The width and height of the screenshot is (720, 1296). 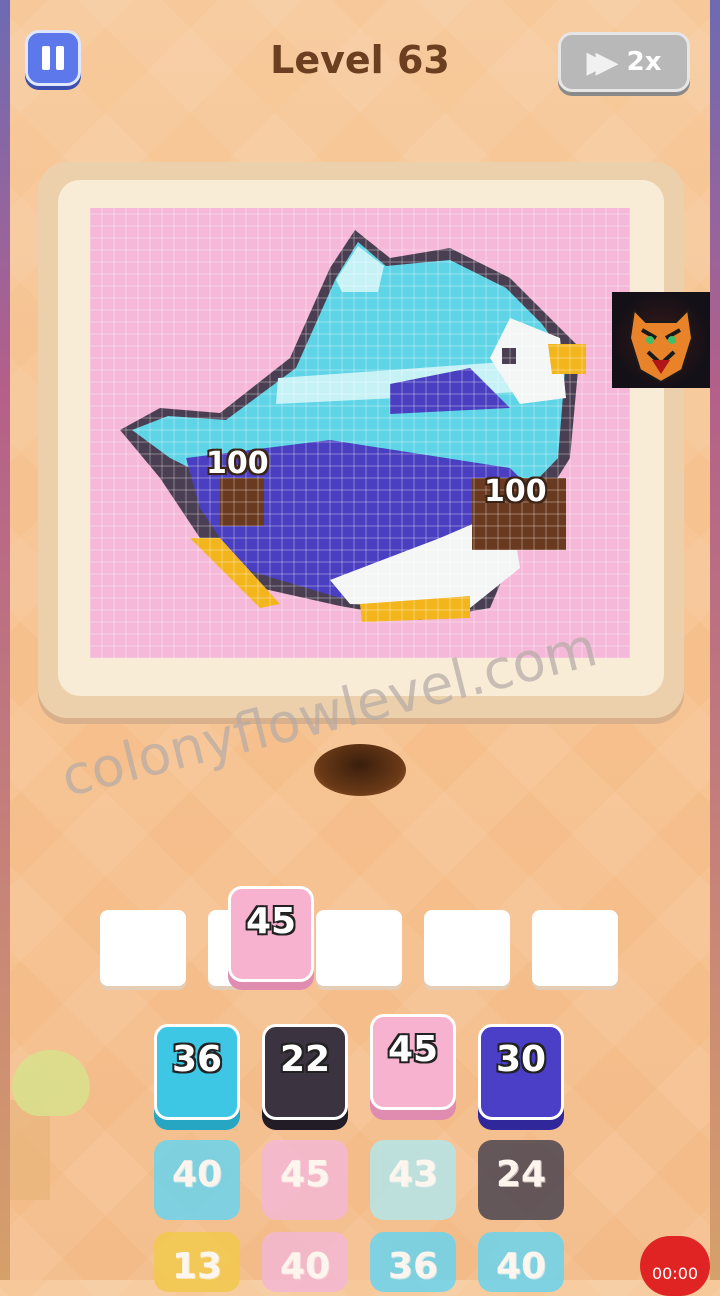 I want to click on held-tile: 45, so click(x=271, y=934).